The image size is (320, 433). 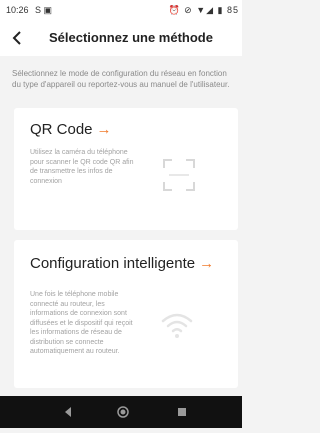 I want to click on qr-scan-icon, so click(x=179, y=175).